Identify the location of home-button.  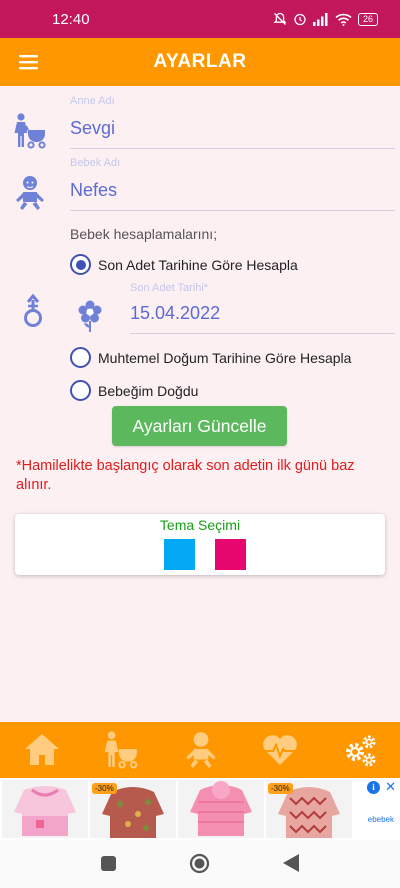
(199, 865).